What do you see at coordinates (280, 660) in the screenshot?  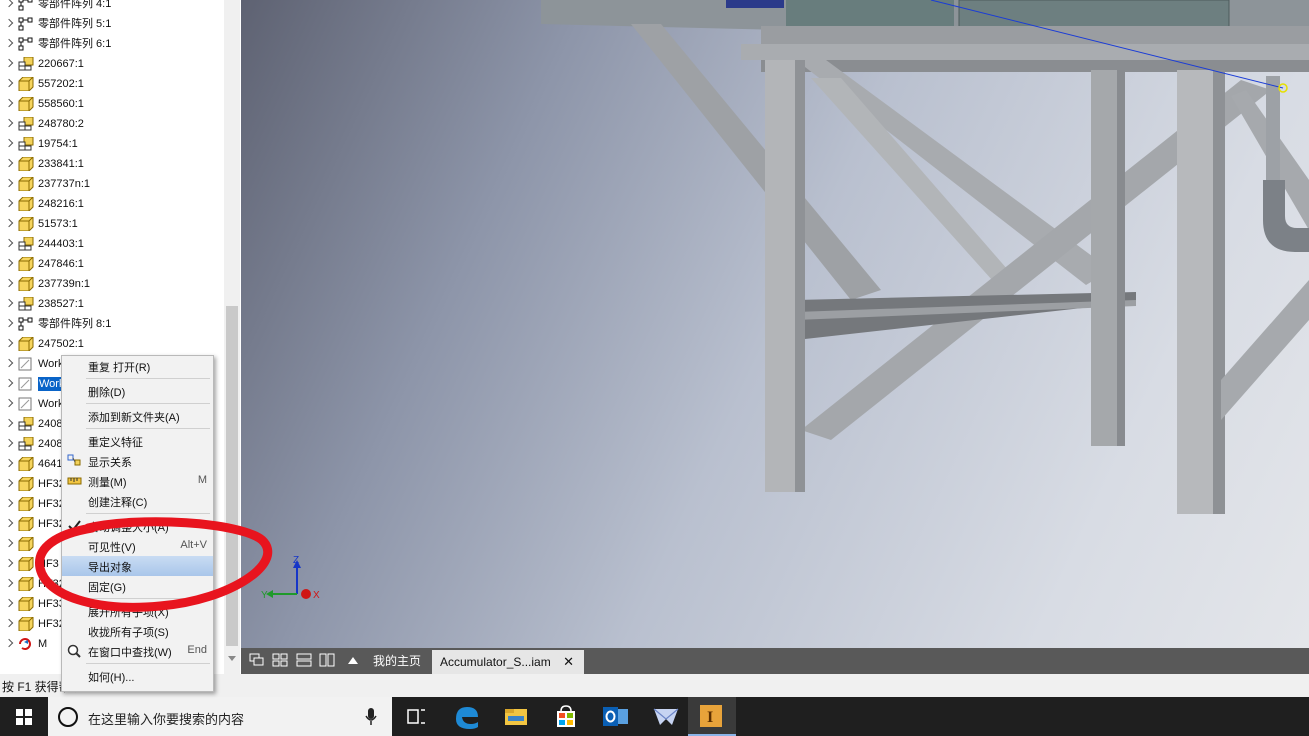 I see `tile-windows-icon` at bounding box center [280, 660].